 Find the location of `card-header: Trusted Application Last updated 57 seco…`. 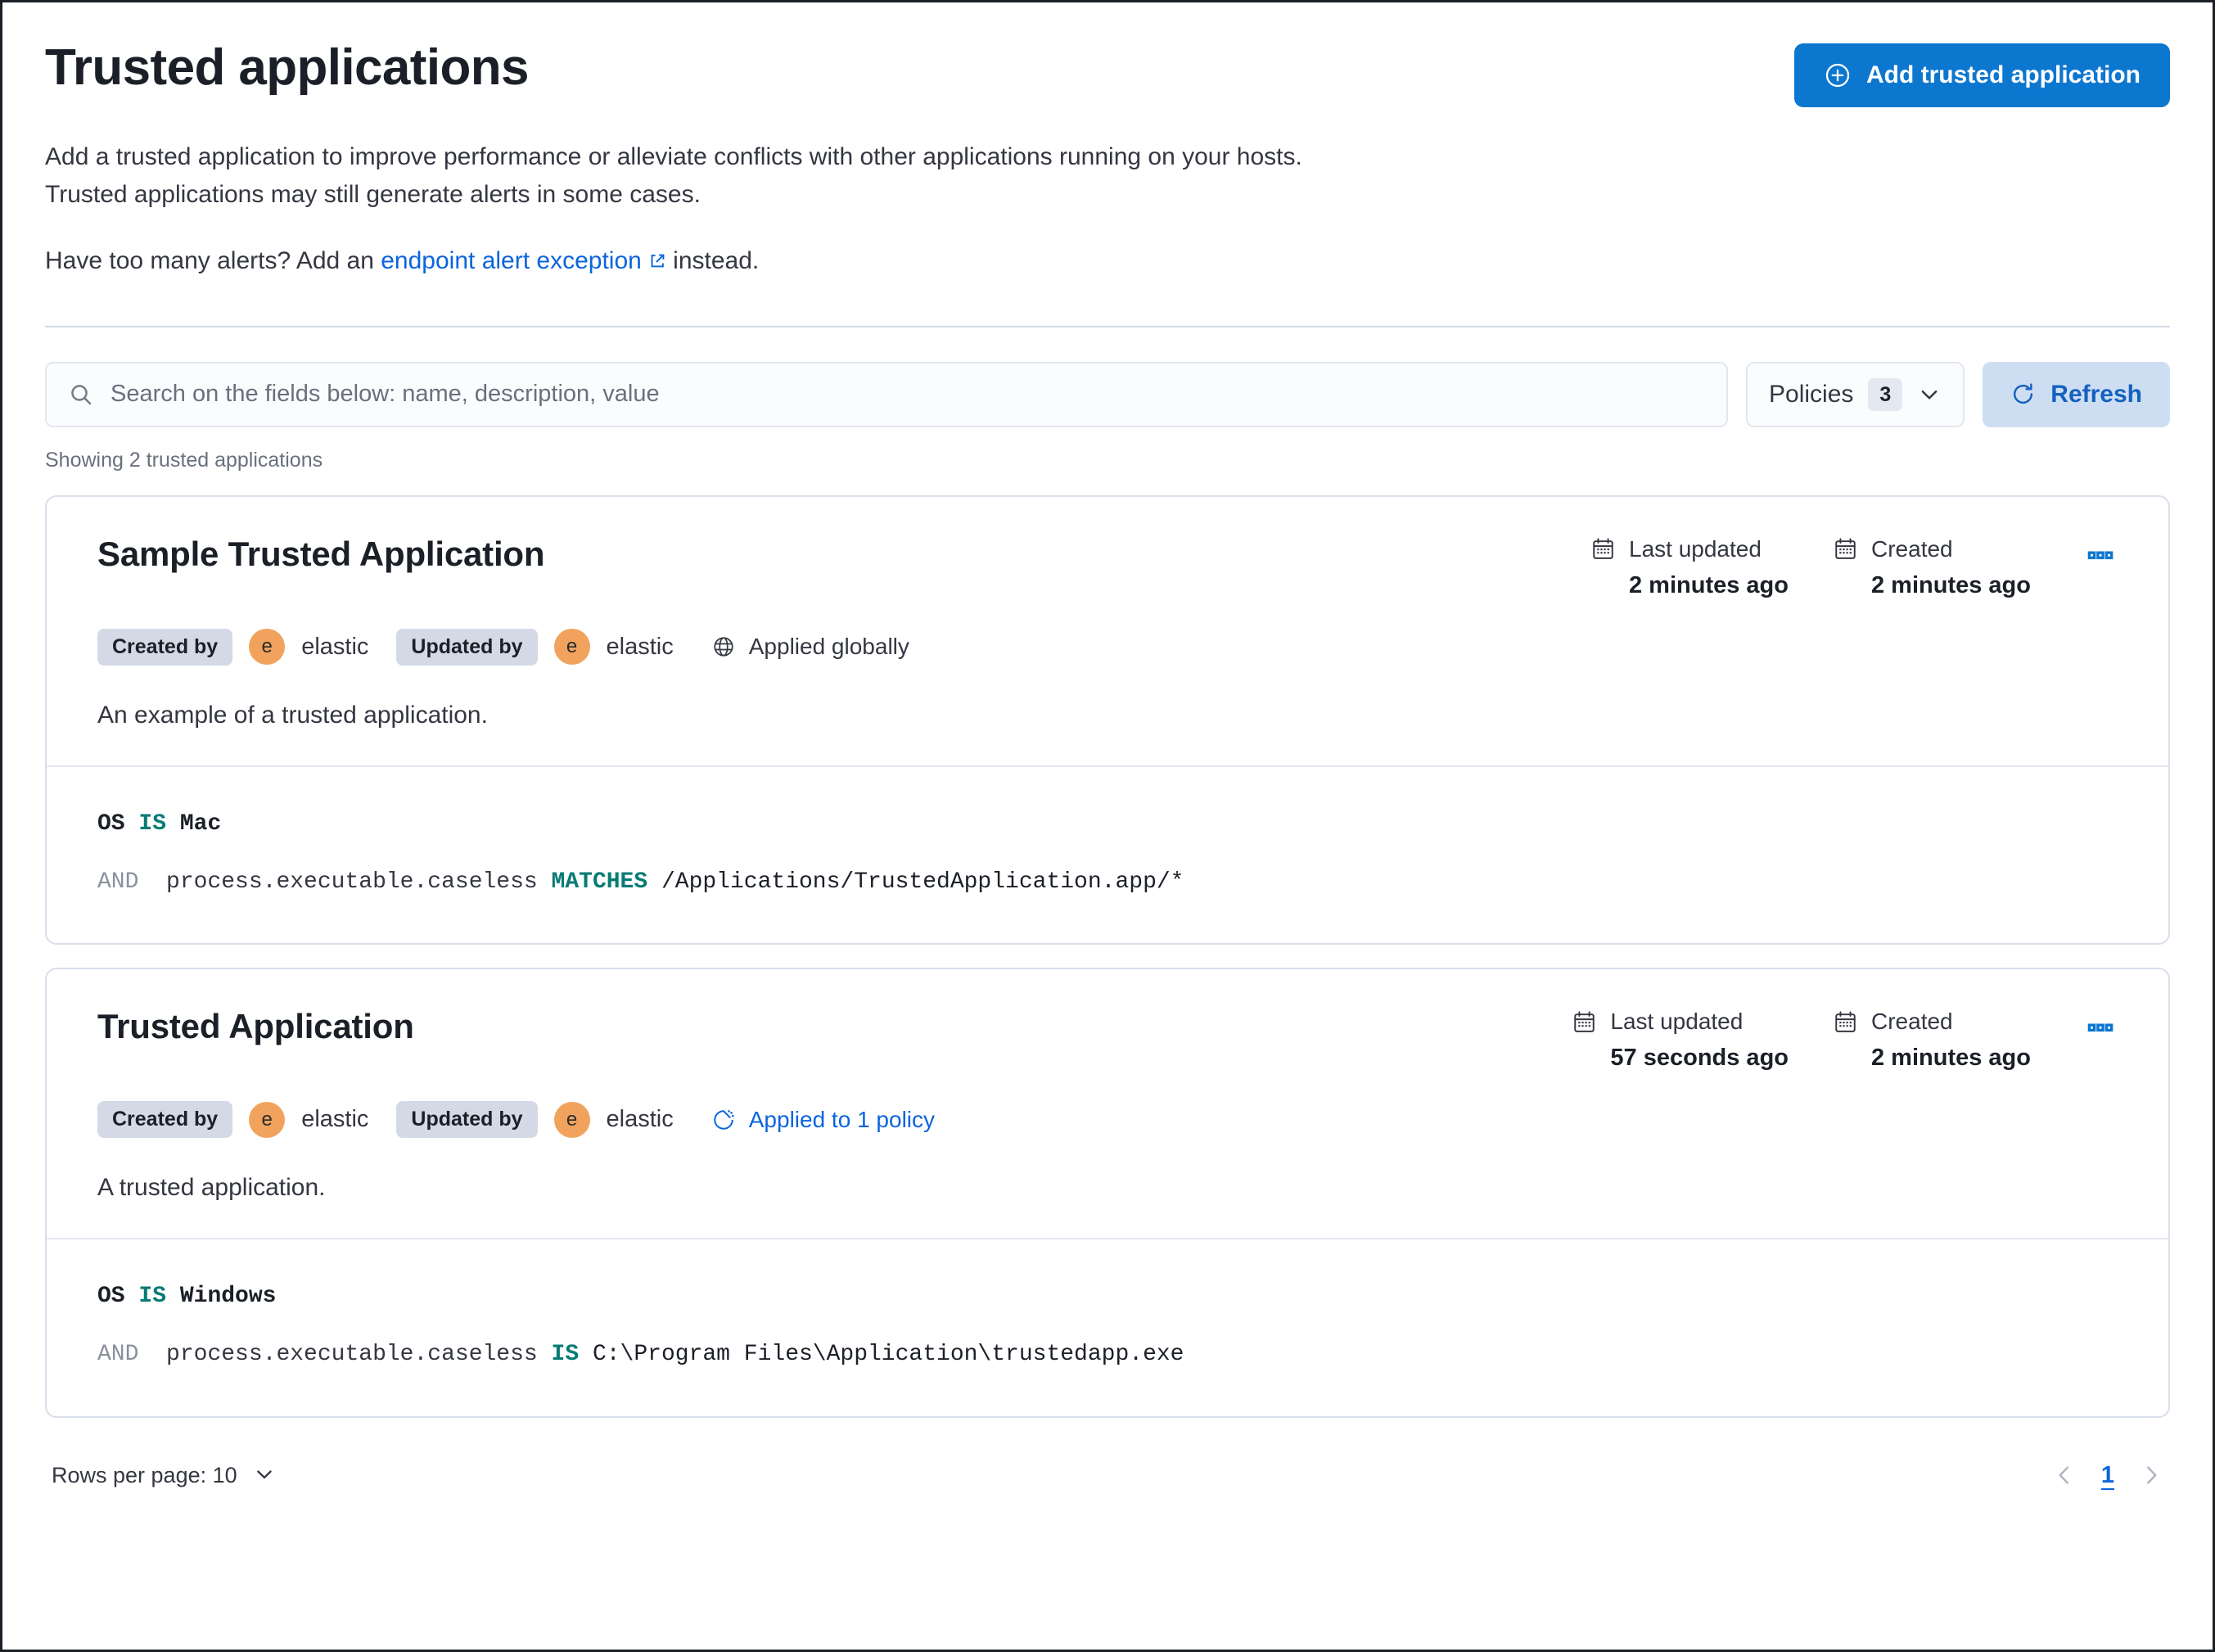

card-header: Trusted Application Last updated 57 seco… is located at coordinates (1107, 1038).